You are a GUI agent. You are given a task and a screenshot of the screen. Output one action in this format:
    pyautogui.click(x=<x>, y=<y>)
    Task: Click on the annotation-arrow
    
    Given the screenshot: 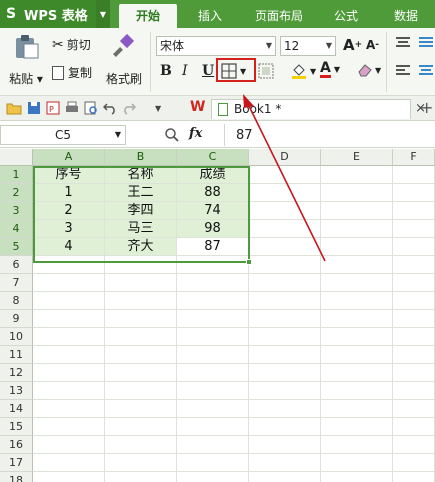 What is the action you would take?
    pyautogui.click(x=284, y=178)
    